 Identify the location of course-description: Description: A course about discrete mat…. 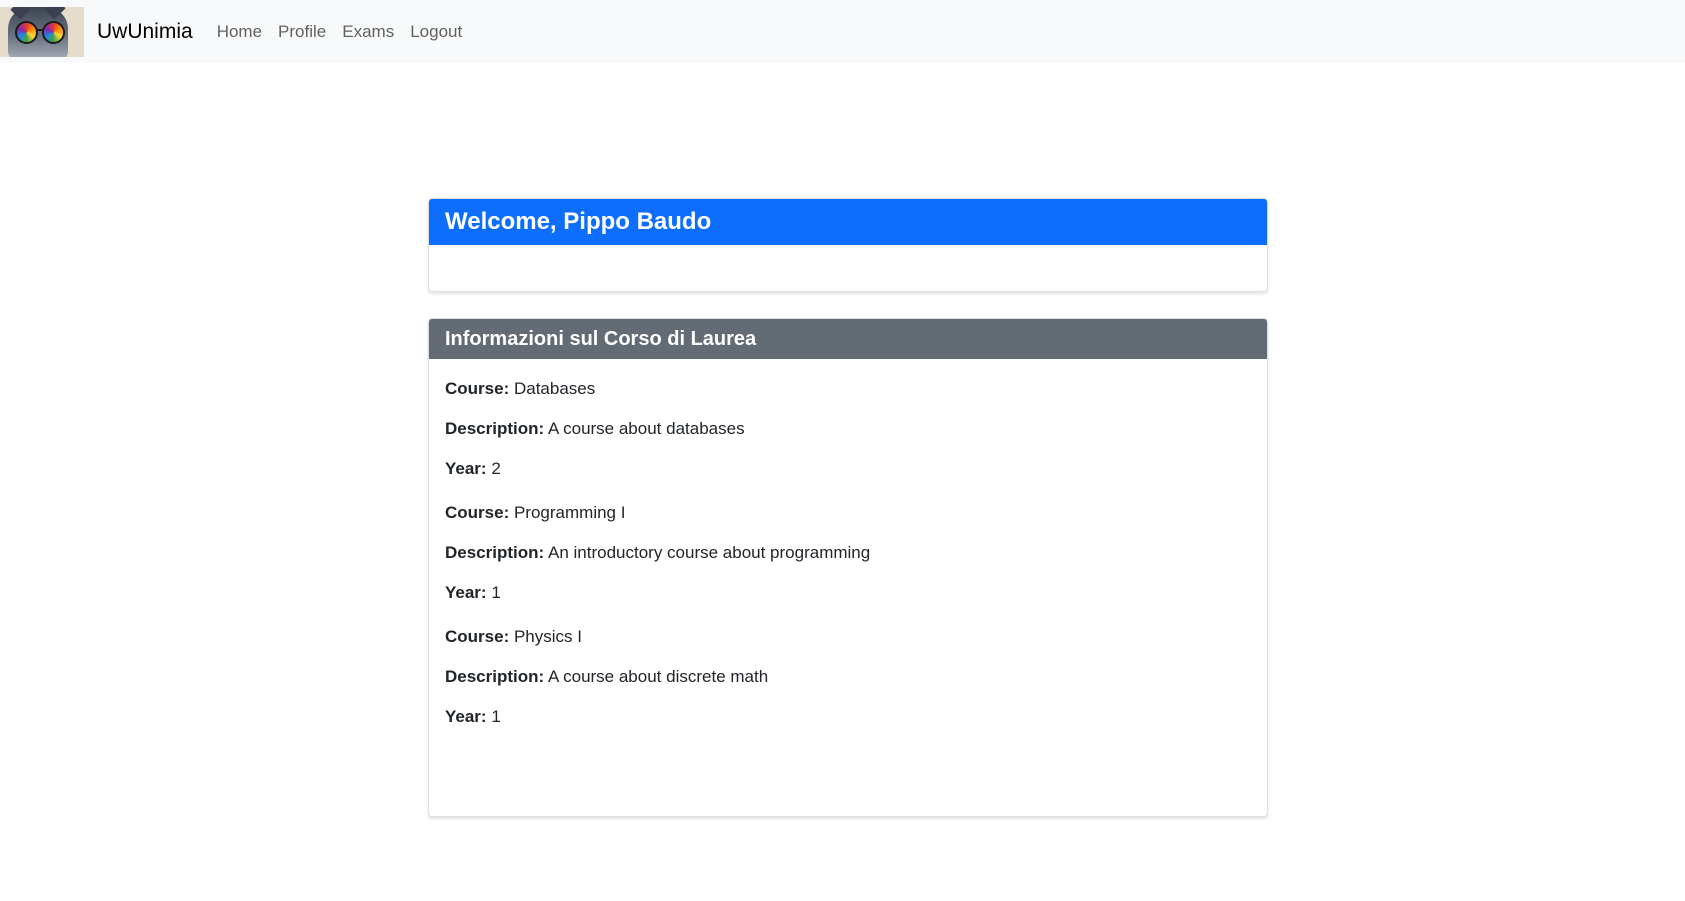
(848, 677).